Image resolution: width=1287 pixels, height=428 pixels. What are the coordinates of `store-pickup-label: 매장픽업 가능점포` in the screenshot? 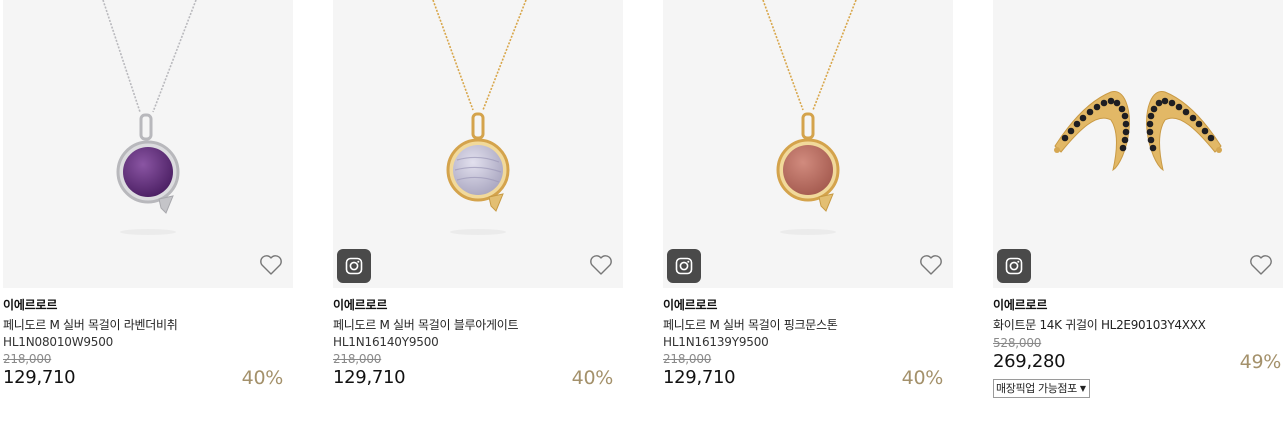 It's located at (1036, 388).